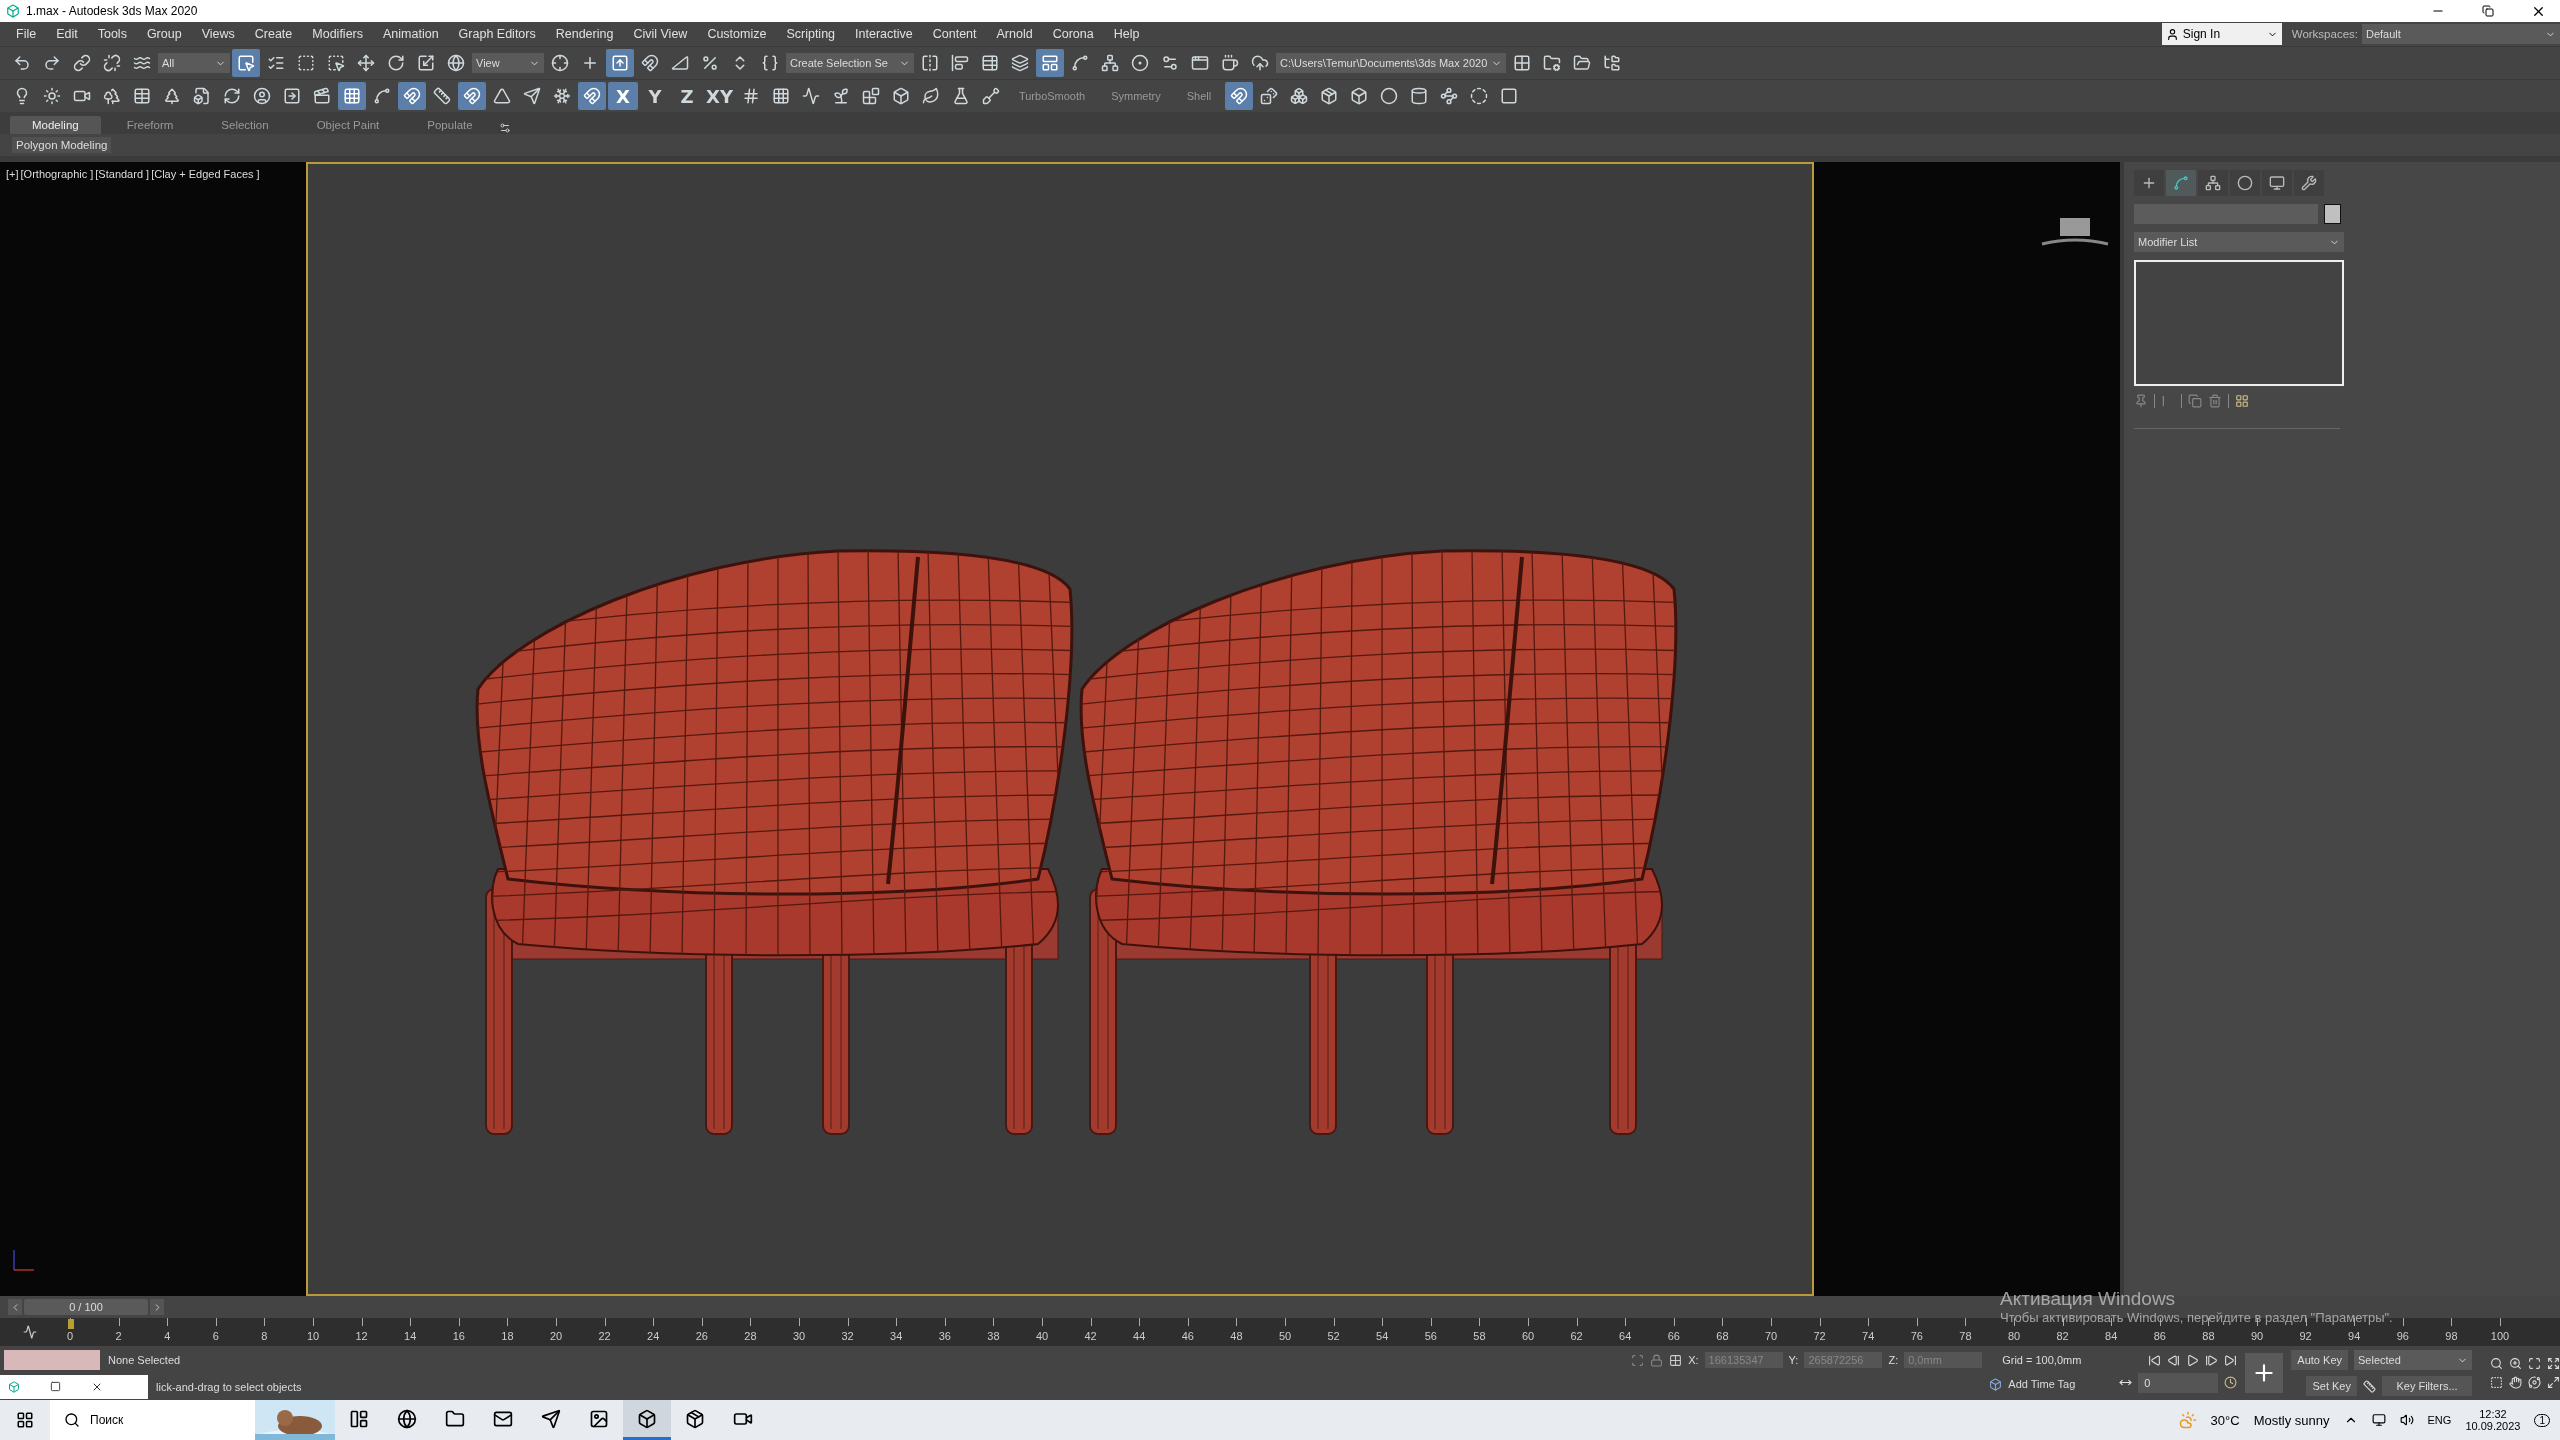  I want to click on frame-number: 12, so click(361, 1336).